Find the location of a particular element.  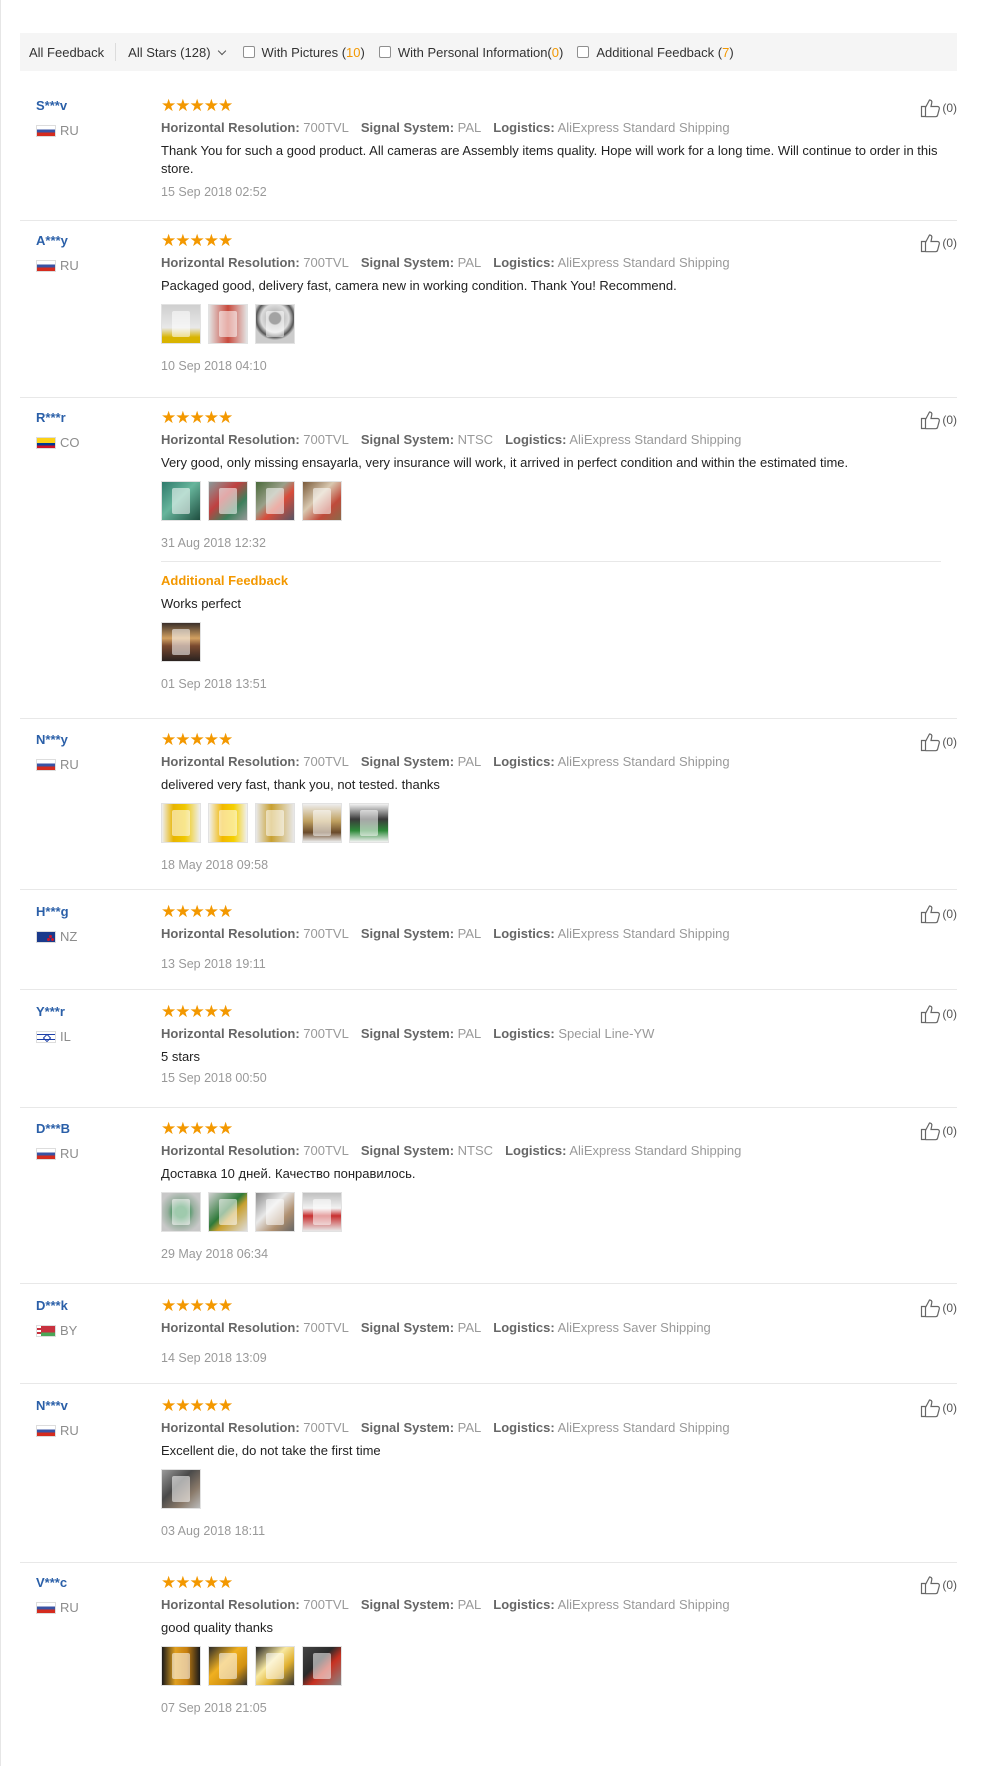

review-date: 10 Sep 2018 04:10 is located at coordinates (214, 366).